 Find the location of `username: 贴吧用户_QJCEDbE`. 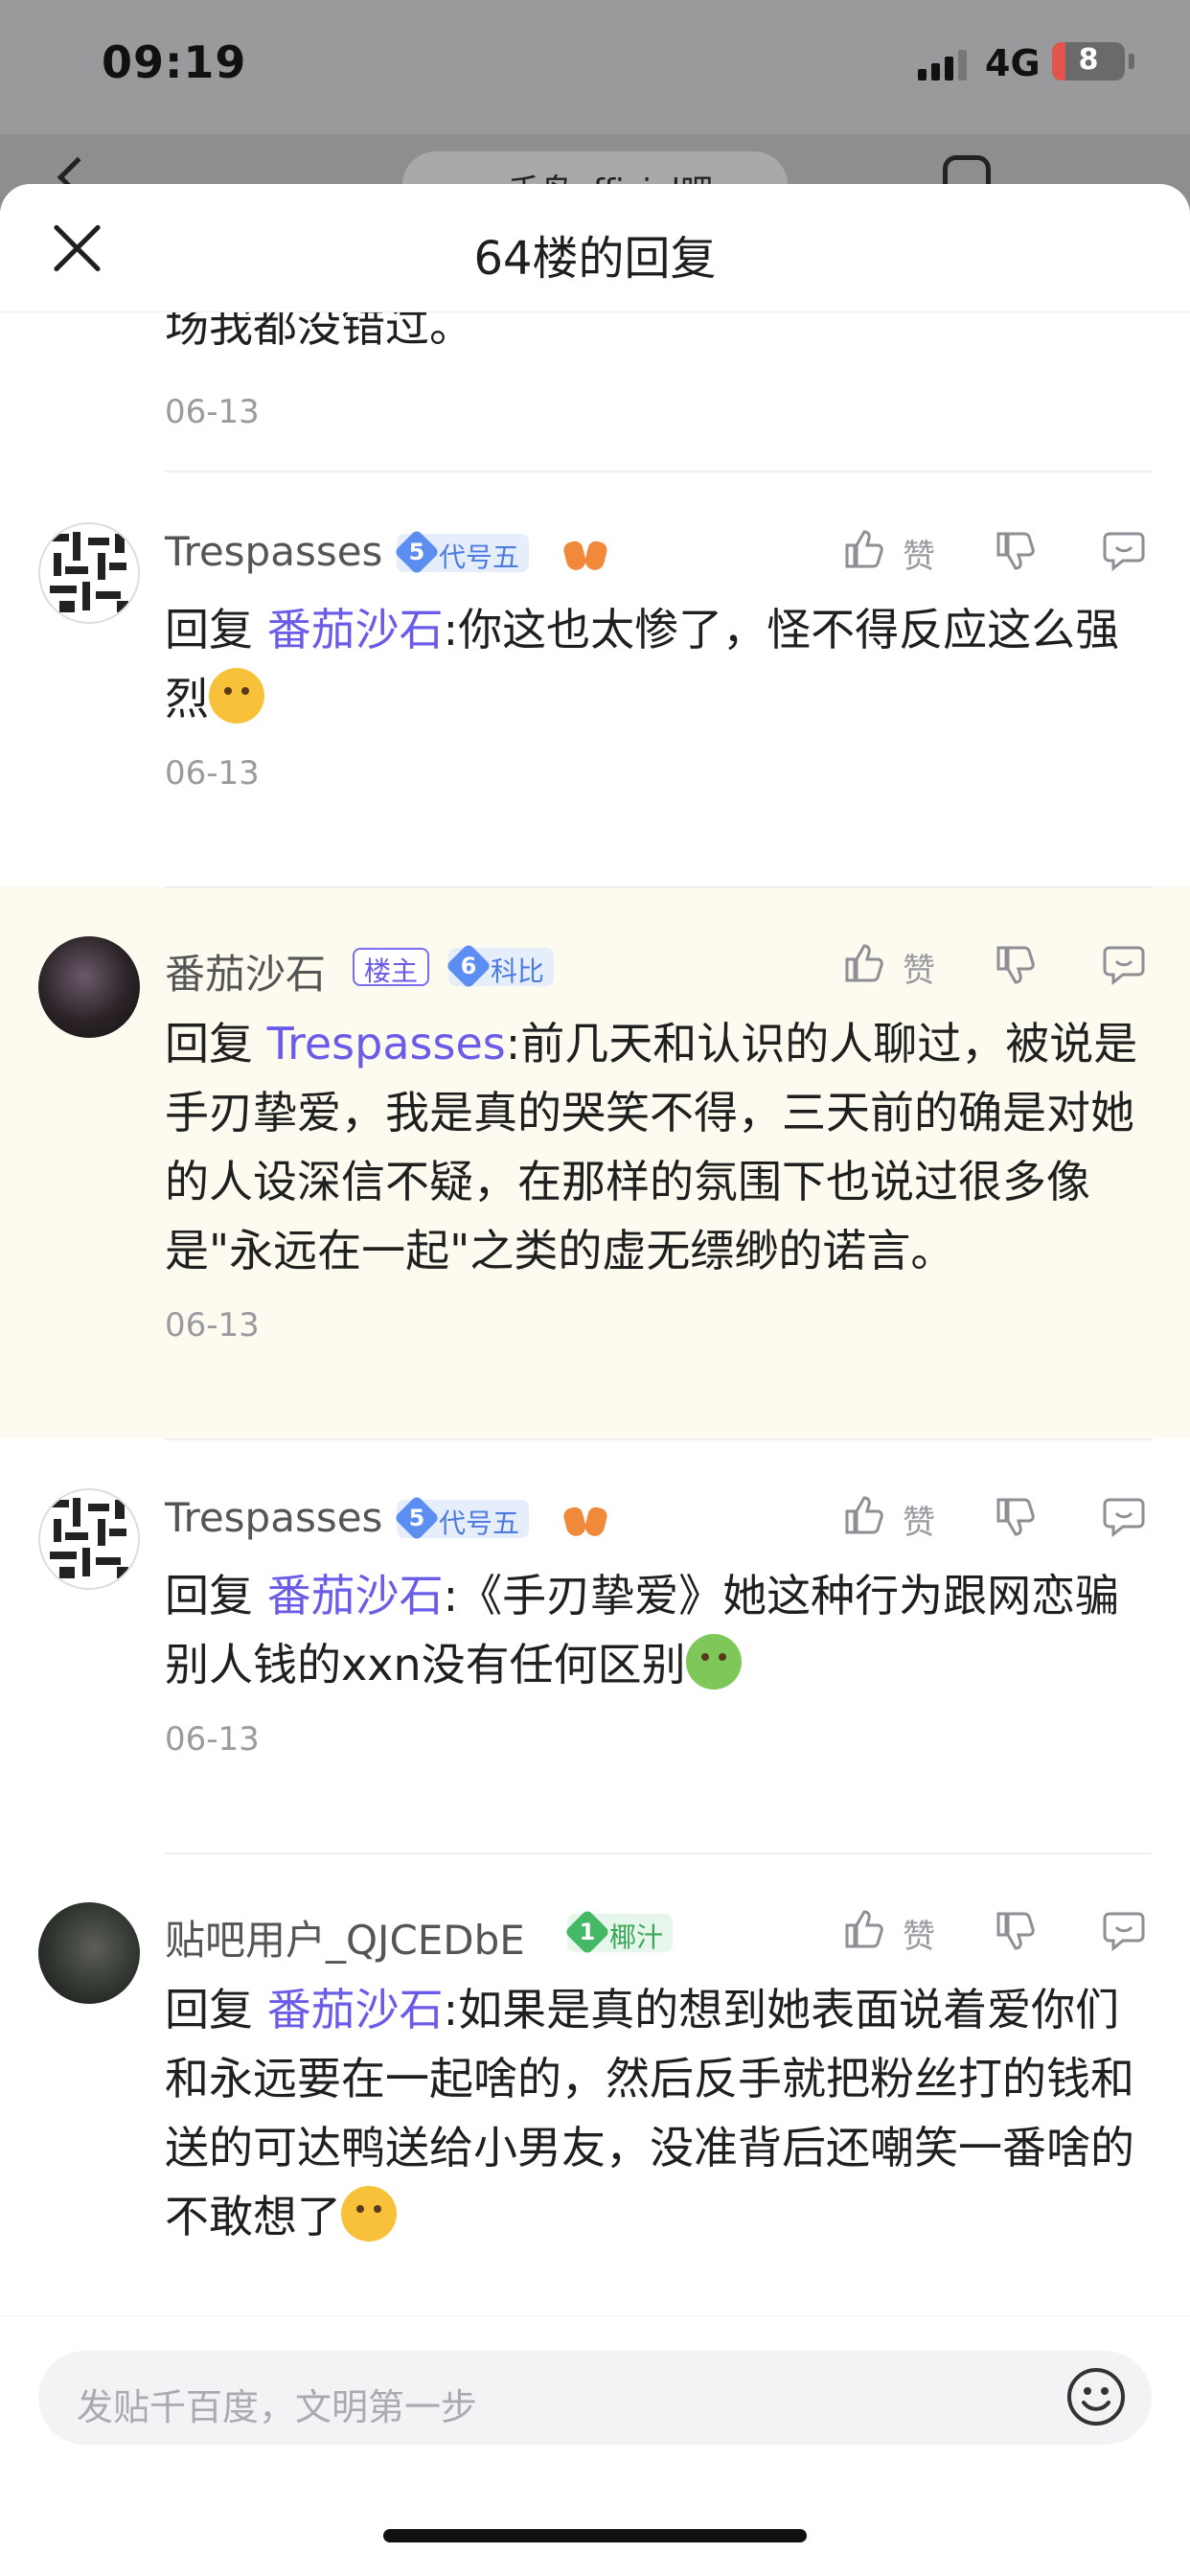

username: 贴吧用户_QJCEDbE is located at coordinates (345, 1937).